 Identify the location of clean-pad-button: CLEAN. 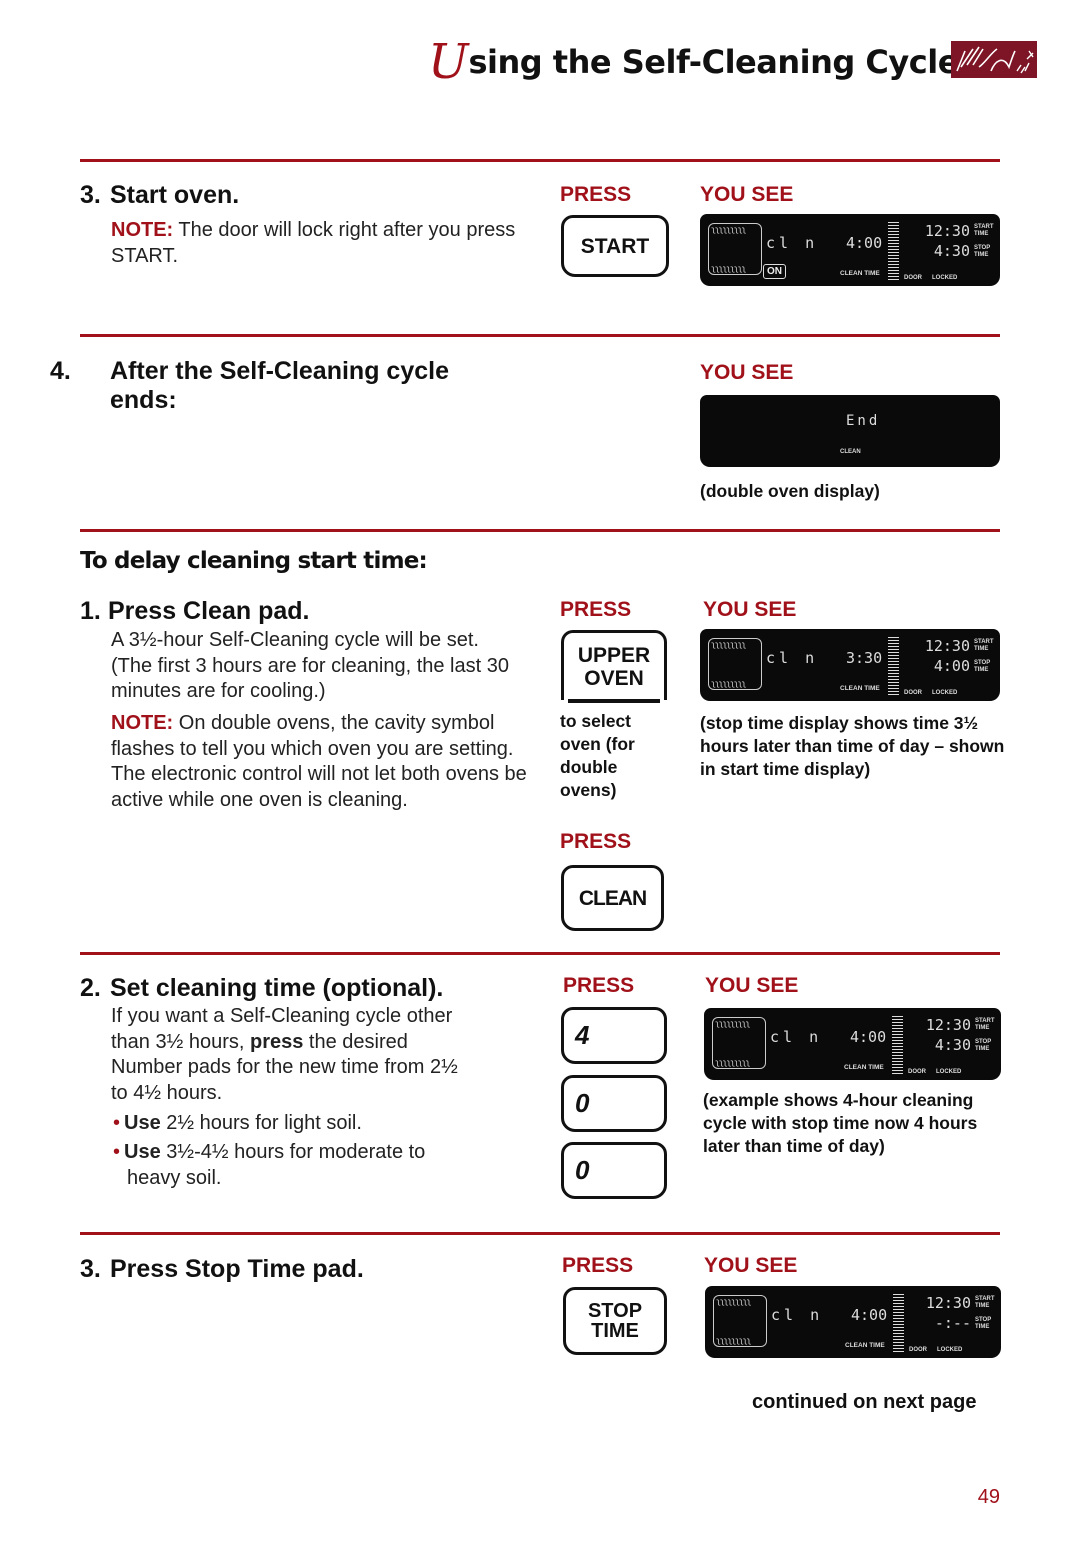
(612, 898).